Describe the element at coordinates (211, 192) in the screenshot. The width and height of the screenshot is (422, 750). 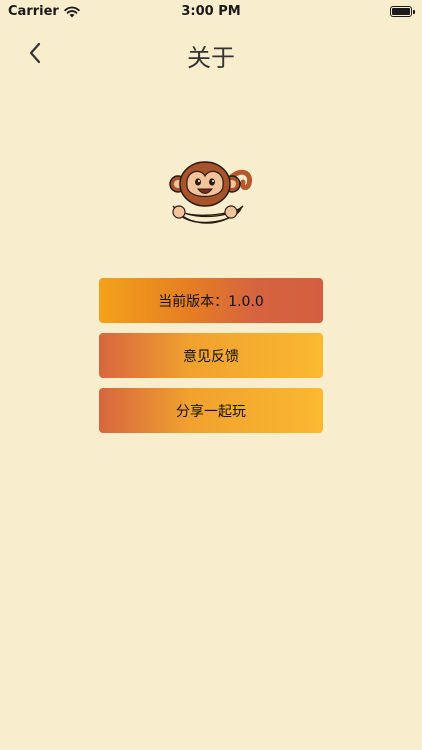
I see `monkey-logo-icon` at that location.